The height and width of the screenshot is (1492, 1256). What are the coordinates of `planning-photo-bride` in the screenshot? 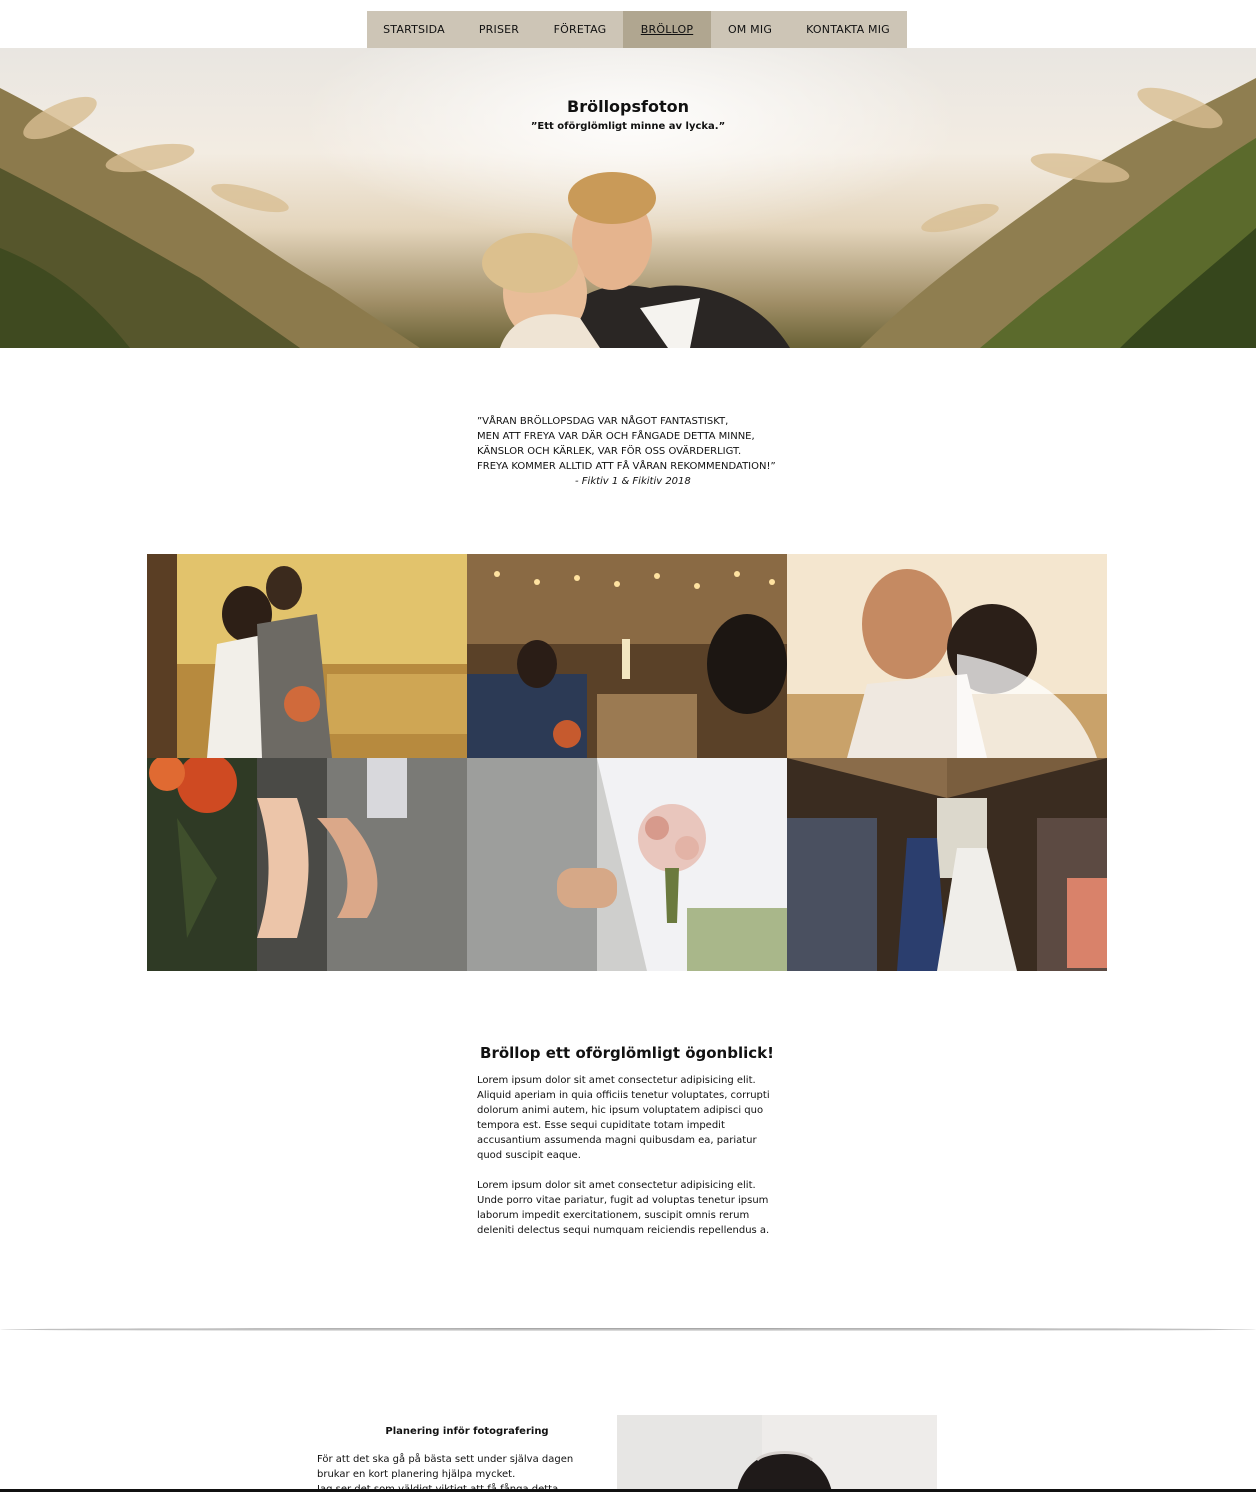 It's located at (777, 1453).